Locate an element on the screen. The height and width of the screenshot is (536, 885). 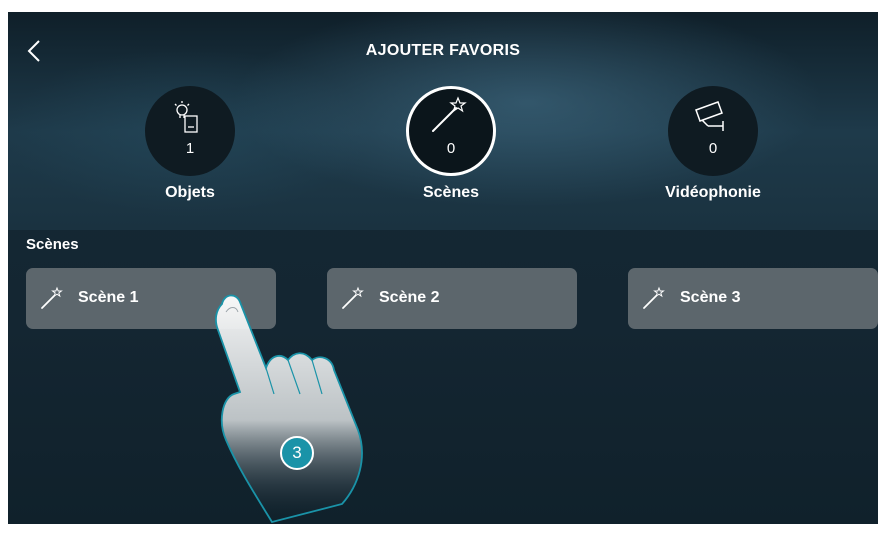
scene-label: Scène 3 is located at coordinates (710, 297).